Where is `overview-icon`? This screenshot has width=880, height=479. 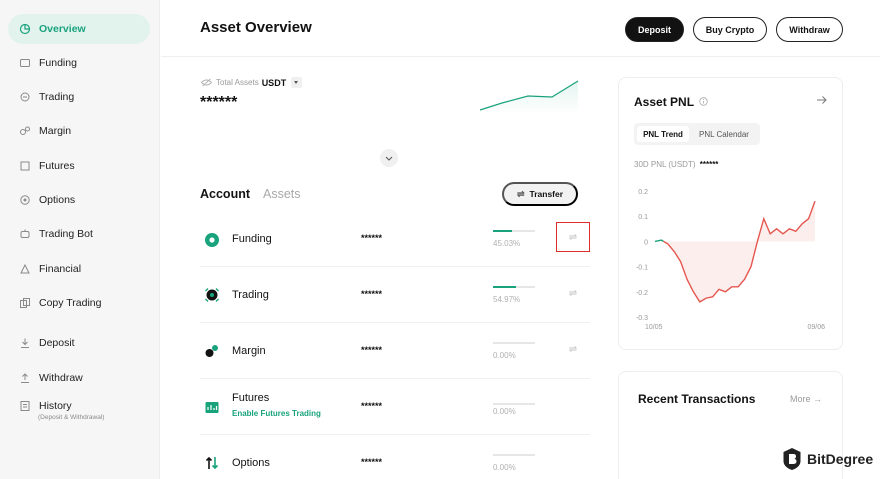 overview-icon is located at coordinates (25, 29).